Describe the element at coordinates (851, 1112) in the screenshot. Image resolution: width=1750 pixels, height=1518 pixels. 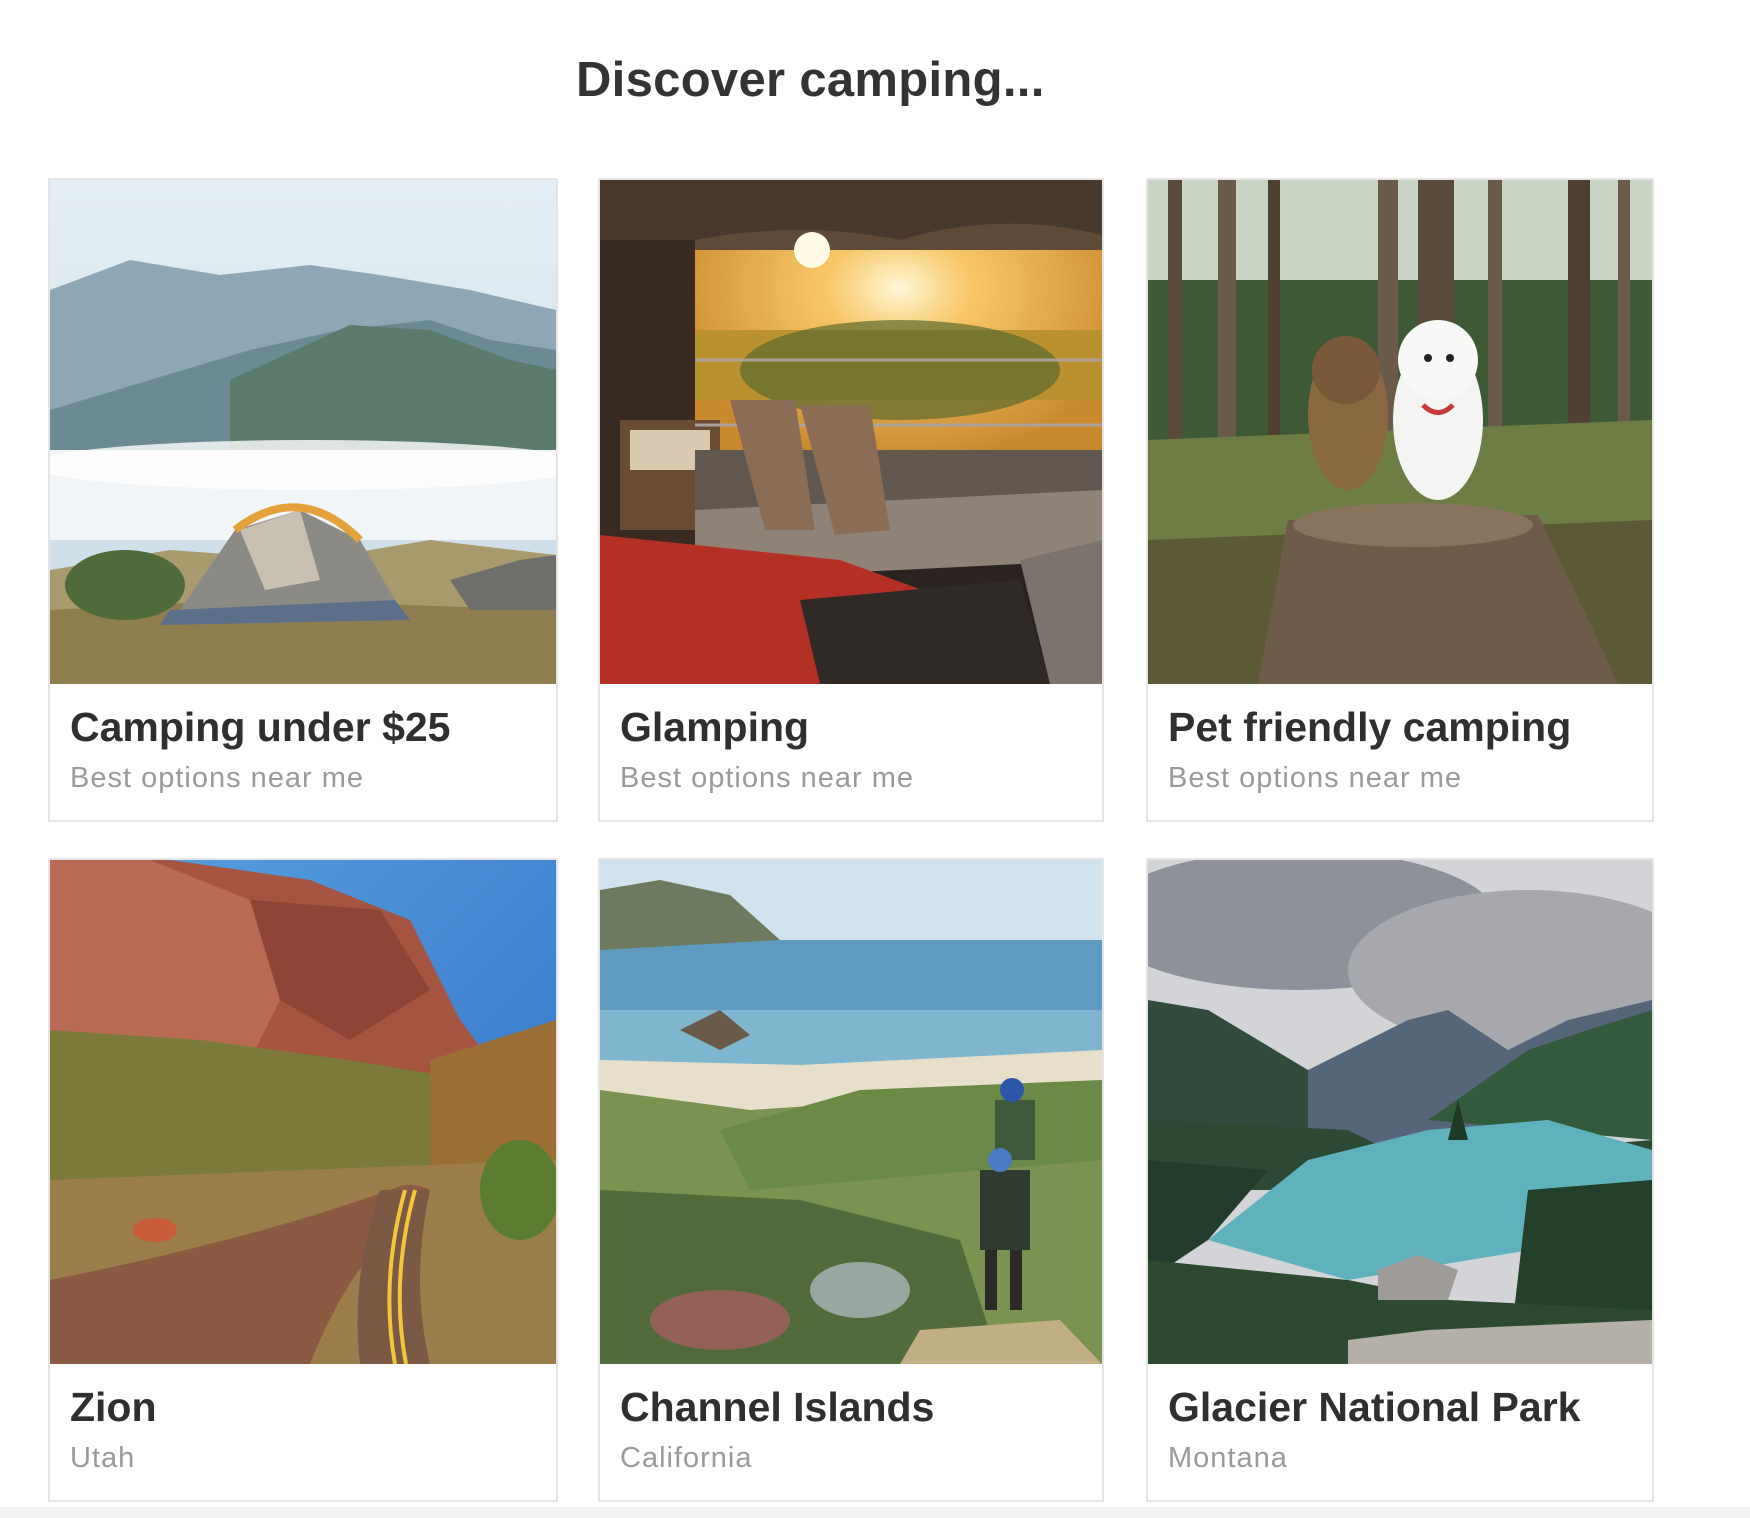
I see `coastal-hikers-photo` at that location.